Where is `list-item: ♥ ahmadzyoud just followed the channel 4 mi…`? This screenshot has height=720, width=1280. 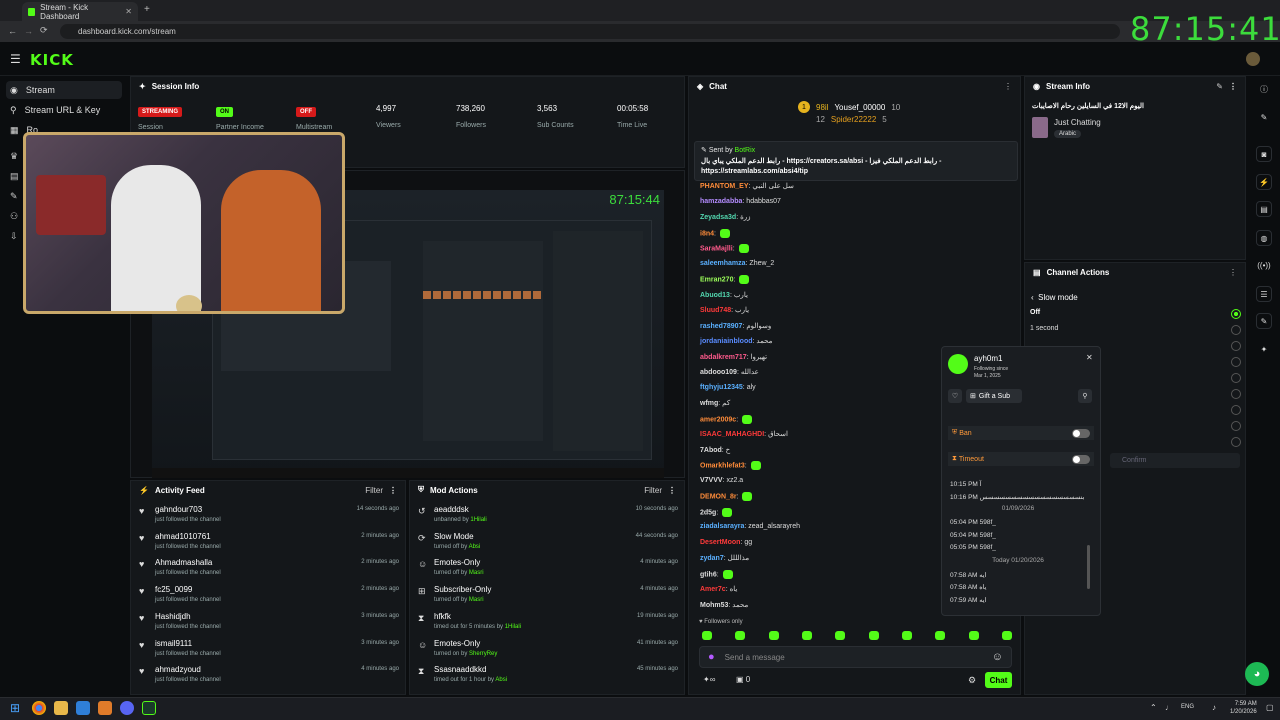
list-item: ♥ ahmadzyoud just followed the channel 4 mi… is located at coordinates (268, 676).